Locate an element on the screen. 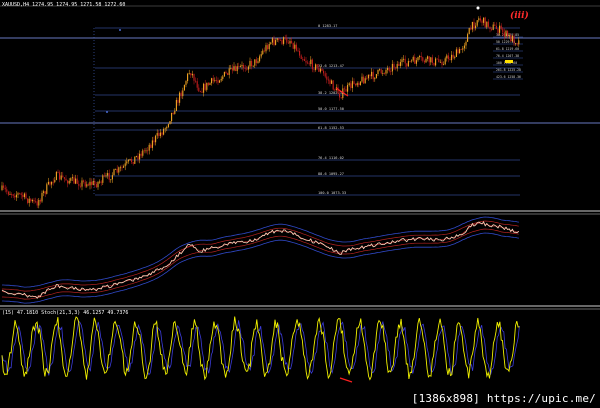 Image resolution: width=600 pixels, height=408 pixels. fib-level-label: 76.4 1207.38 is located at coordinates (507, 56).